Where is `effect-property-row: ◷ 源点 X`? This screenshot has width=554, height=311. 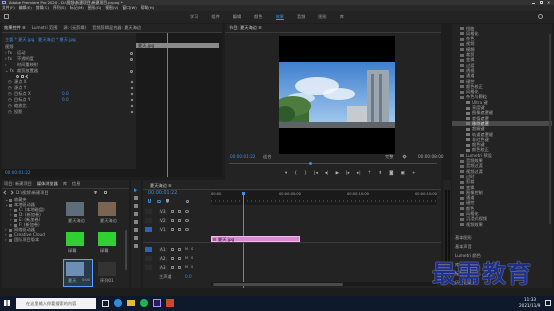 effect-property-row: ◷ 源点 X is located at coordinates (71, 81).